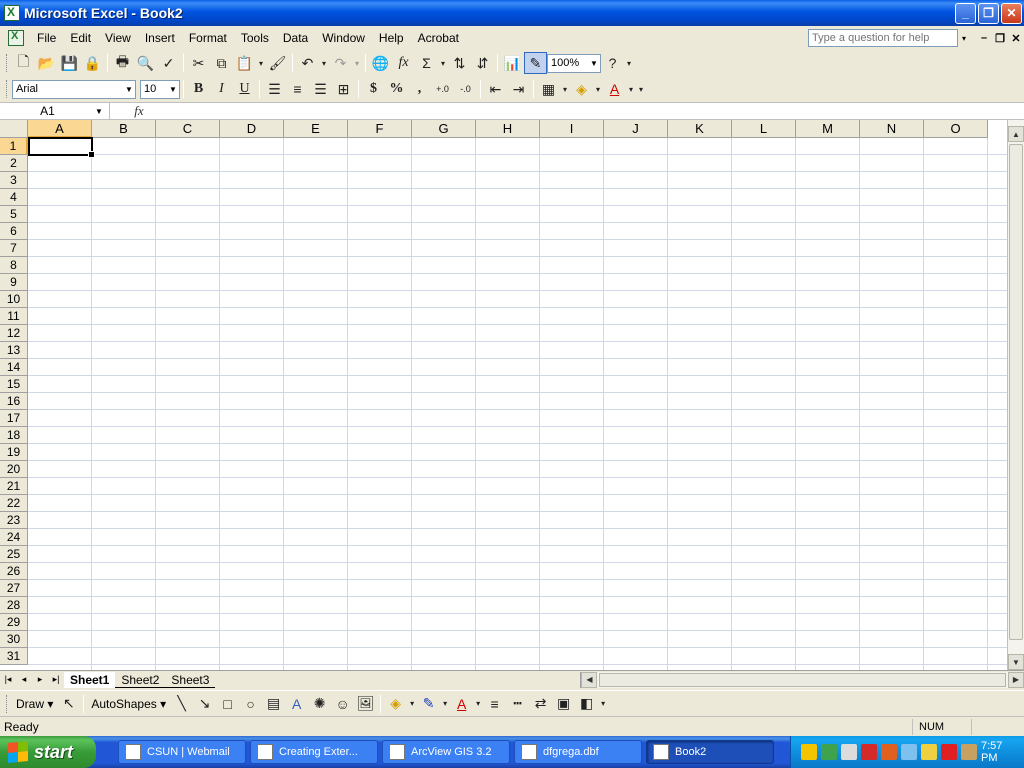 This screenshot has width=1024, height=768. Describe the element at coordinates (16, 38) in the screenshot. I see `workbook-icon` at that location.